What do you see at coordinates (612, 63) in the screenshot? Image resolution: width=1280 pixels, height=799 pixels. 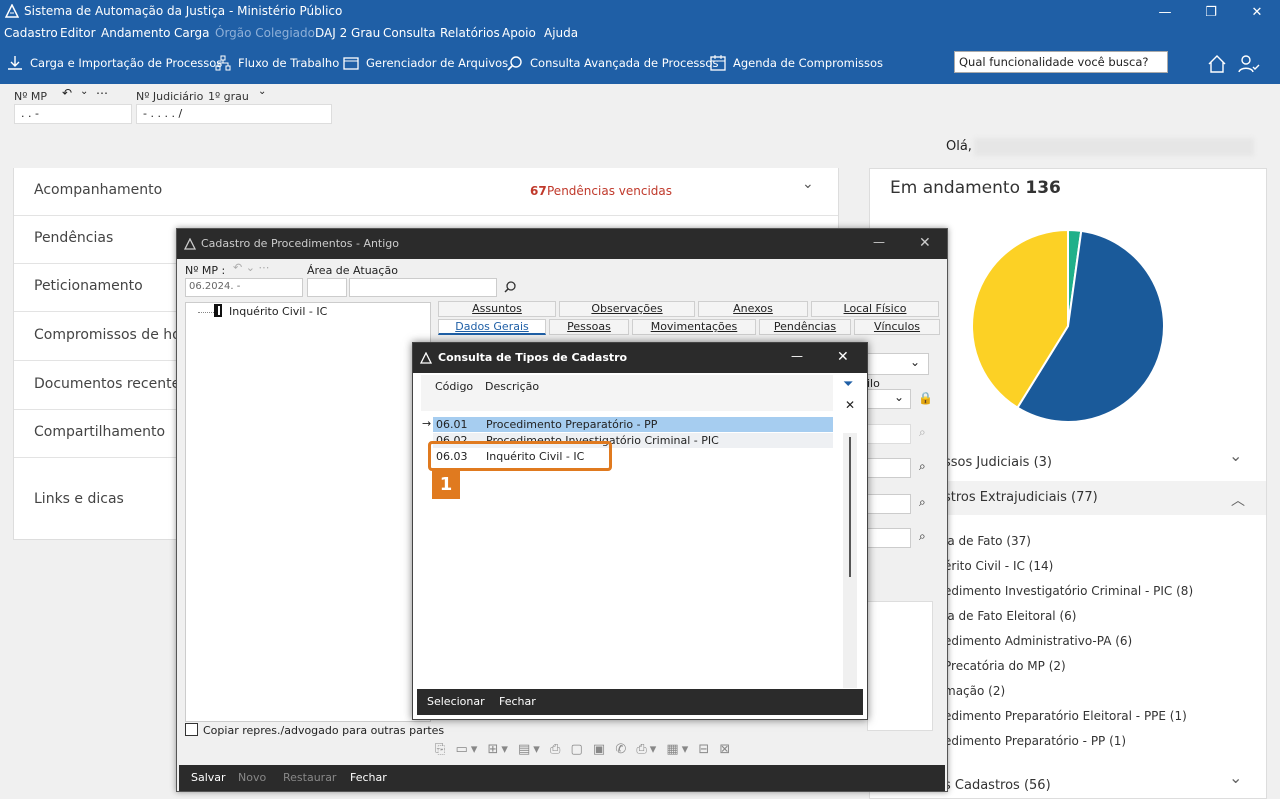 I see `toolbar-consulta: Consulta Avançada de Processos` at bounding box center [612, 63].